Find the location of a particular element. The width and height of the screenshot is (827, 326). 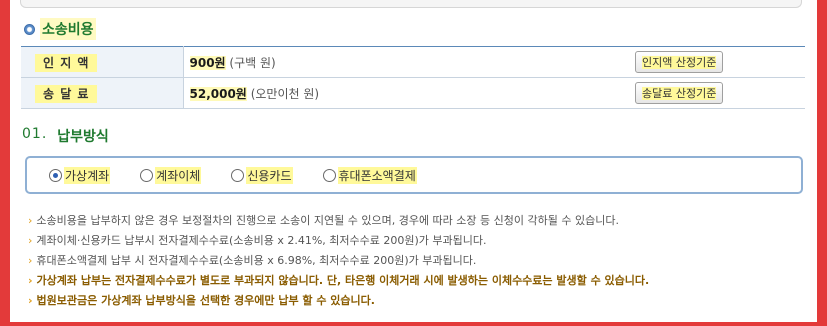

fee-amount: 900원 is located at coordinates (207, 62).